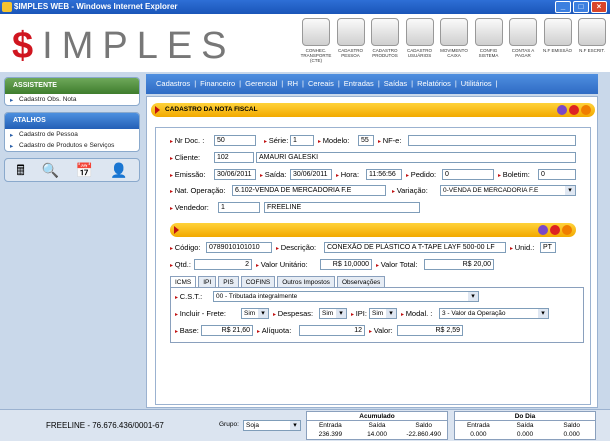  Describe the element at coordinates (571, 425) in the screenshot. I see `dia-saldo-label: Saldo` at that location.